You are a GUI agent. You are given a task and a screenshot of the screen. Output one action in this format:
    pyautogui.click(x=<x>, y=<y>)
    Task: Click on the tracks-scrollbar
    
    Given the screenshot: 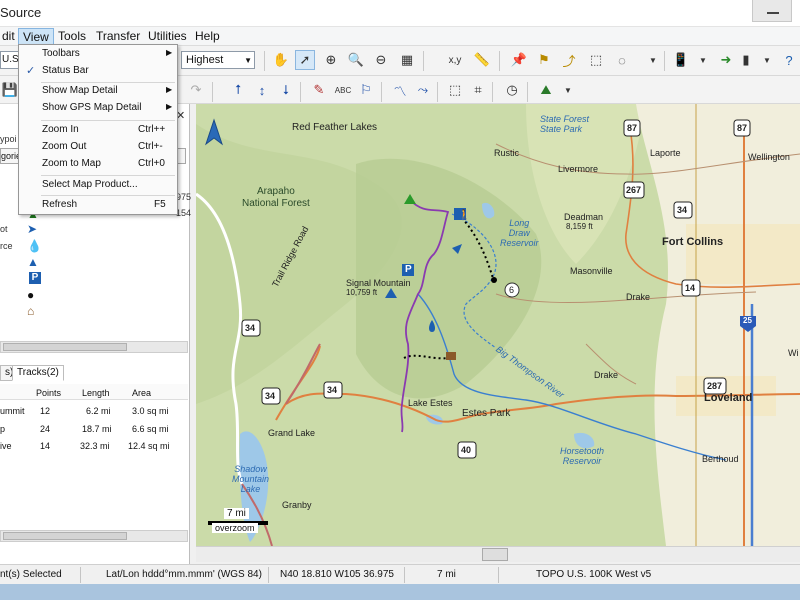 What is the action you would take?
    pyautogui.click(x=94, y=536)
    